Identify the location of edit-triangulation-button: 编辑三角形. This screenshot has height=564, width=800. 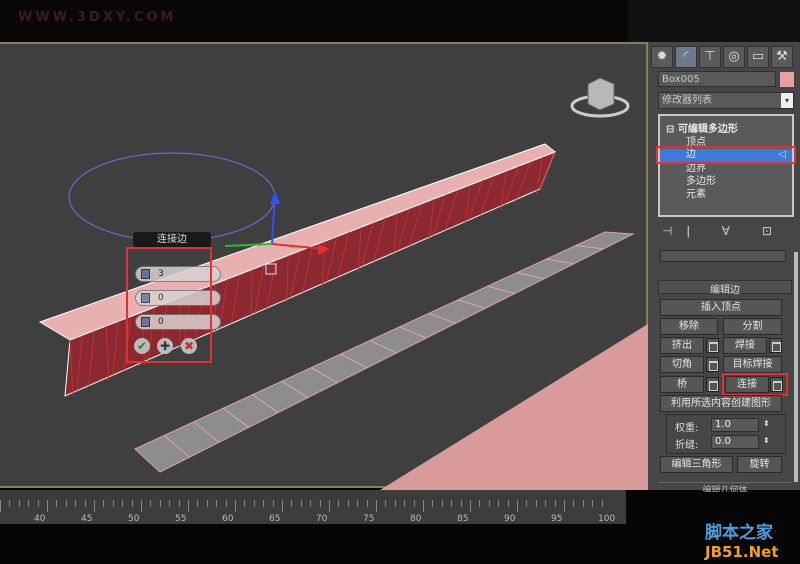
(696, 464).